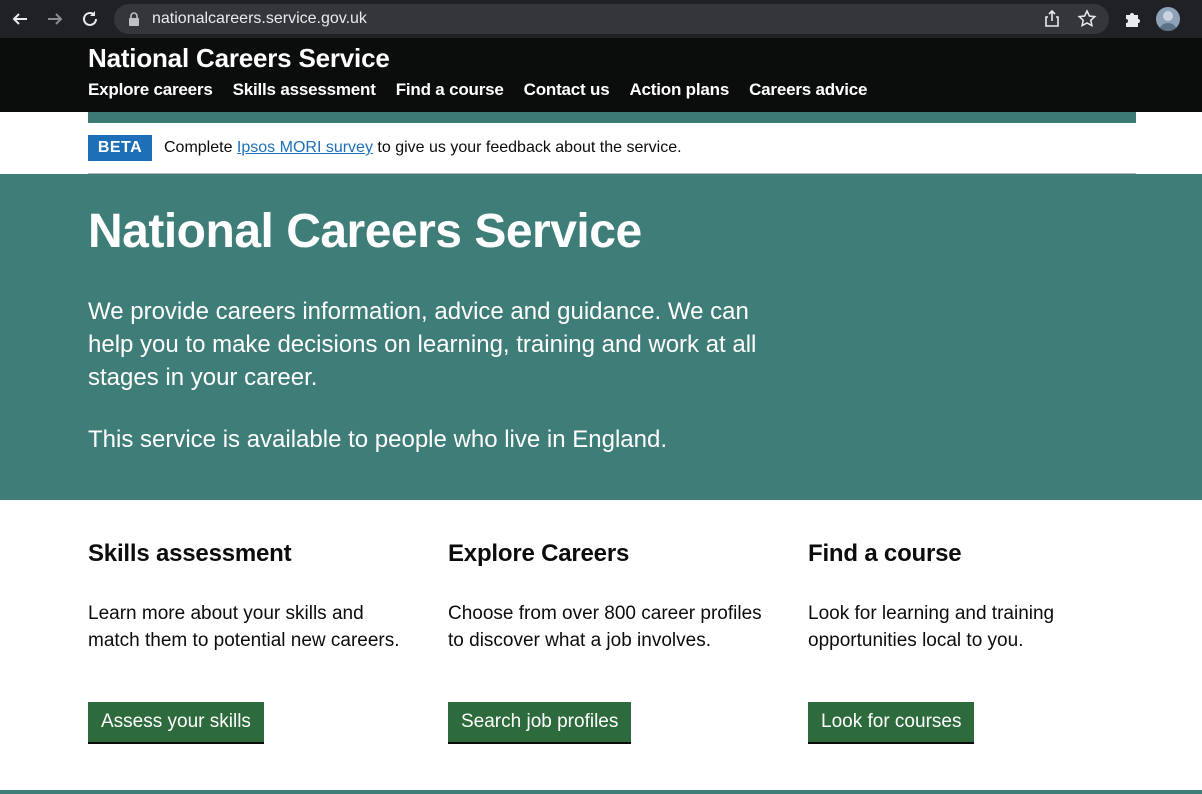  I want to click on share-icon, so click(1052, 19).